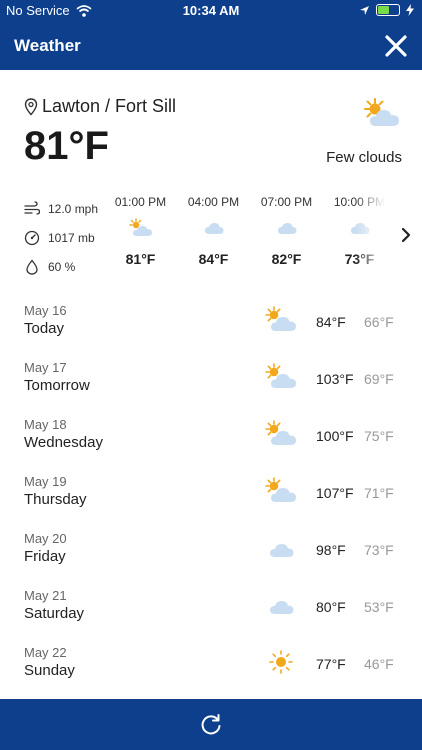 The image size is (422, 750). Describe the element at coordinates (45, 652) in the screenshot. I see `day-date: May 22` at that location.